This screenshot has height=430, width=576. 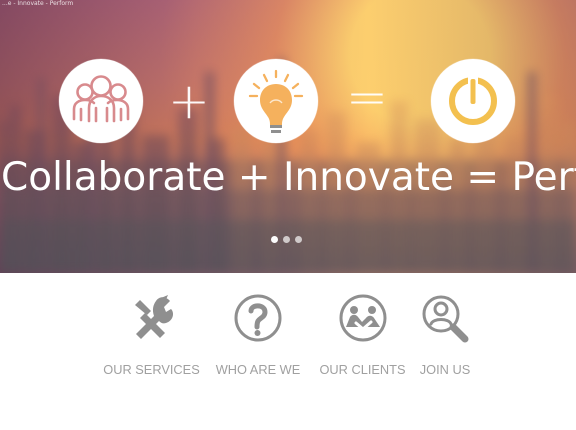 What do you see at coordinates (362, 369) in the screenshot?
I see `nav-our-clients-label: OUR CLIENTS` at bounding box center [362, 369].